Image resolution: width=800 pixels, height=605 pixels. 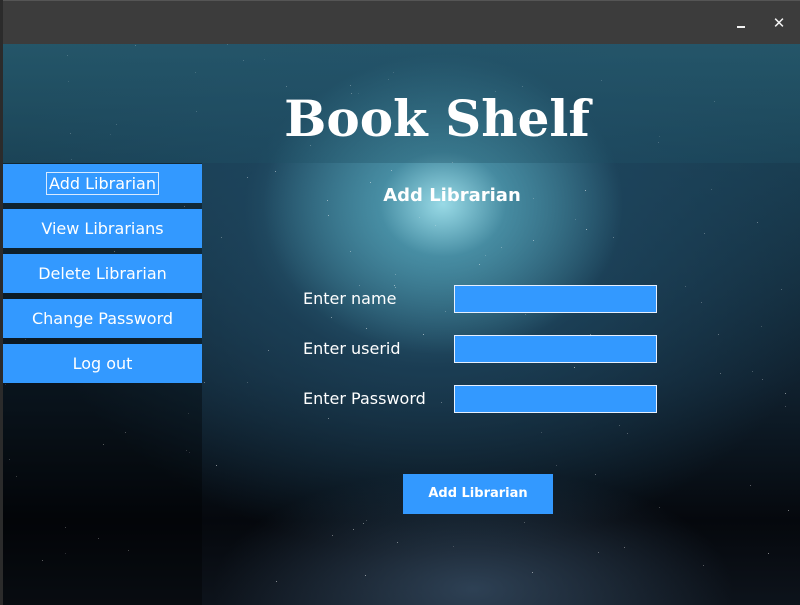 I want to click on password-field, so click(x=555, y=399).